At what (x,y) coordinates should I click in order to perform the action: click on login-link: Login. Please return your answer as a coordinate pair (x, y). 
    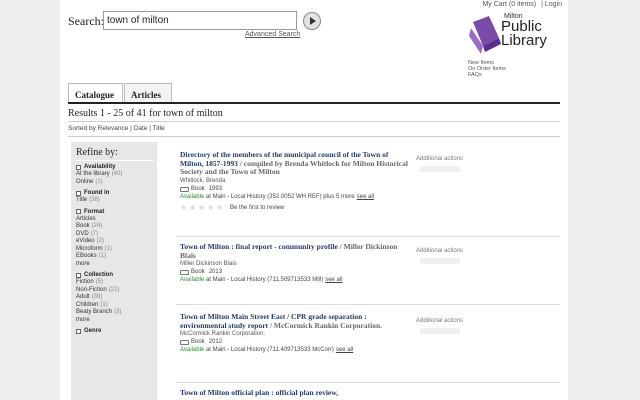
    Looking at the image, I should click on (553, 4).